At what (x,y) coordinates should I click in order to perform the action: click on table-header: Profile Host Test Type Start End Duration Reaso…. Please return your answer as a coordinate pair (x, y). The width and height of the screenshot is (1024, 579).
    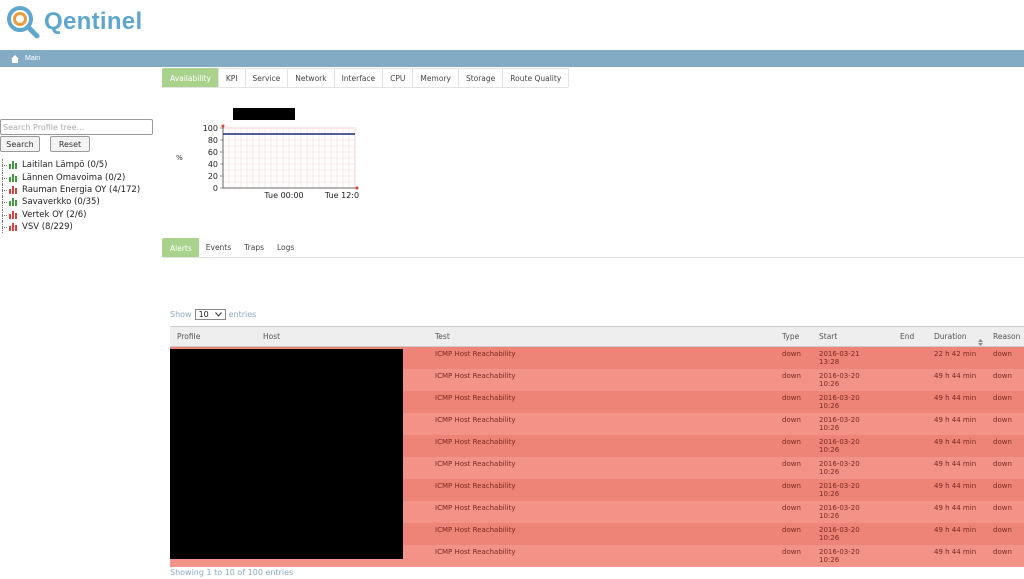
    Looking at the image, I should click on (597, 336).